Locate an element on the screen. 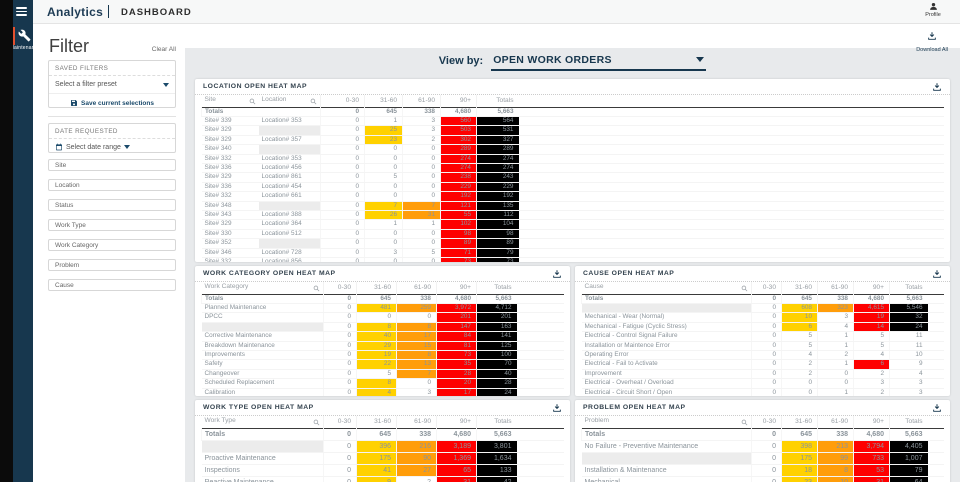  heatmap-cell: 229 is located at coordinates (458, 187).